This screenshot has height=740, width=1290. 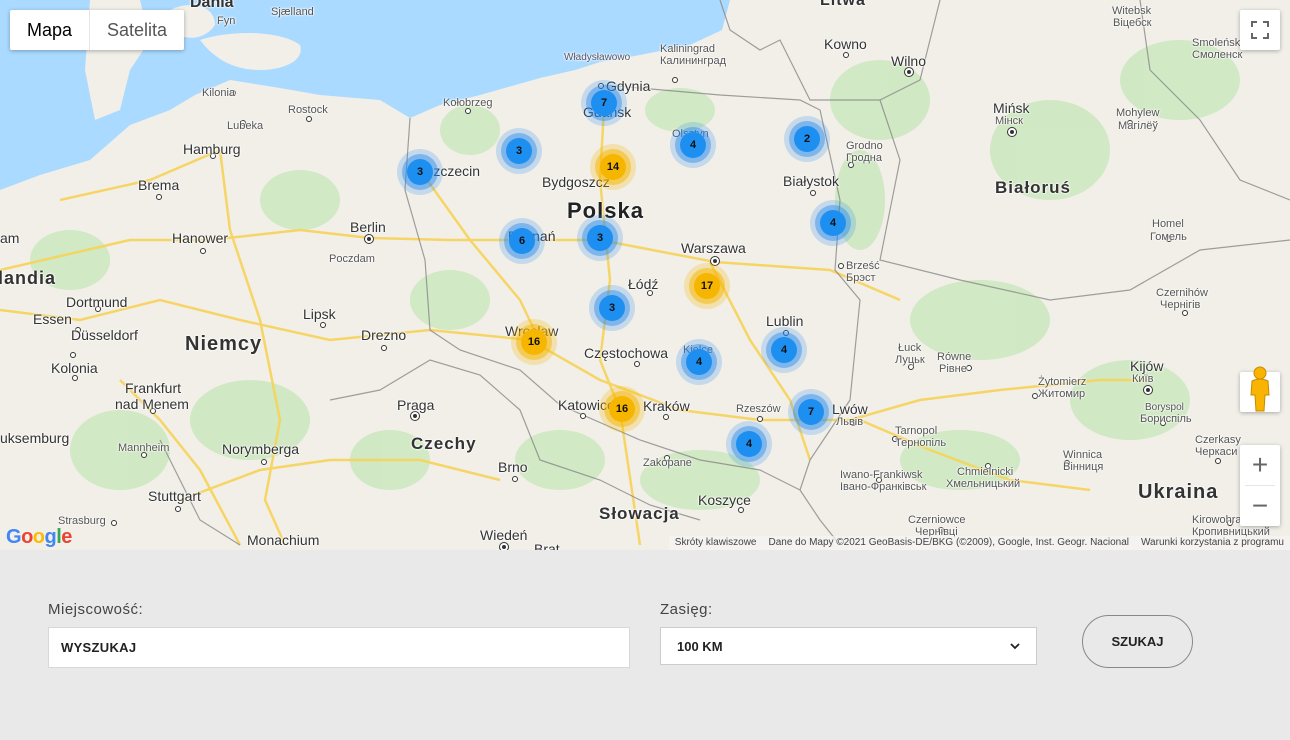 I want to click on label-tarnopol-cy: Тернопіль, so click(x=921, y=443).